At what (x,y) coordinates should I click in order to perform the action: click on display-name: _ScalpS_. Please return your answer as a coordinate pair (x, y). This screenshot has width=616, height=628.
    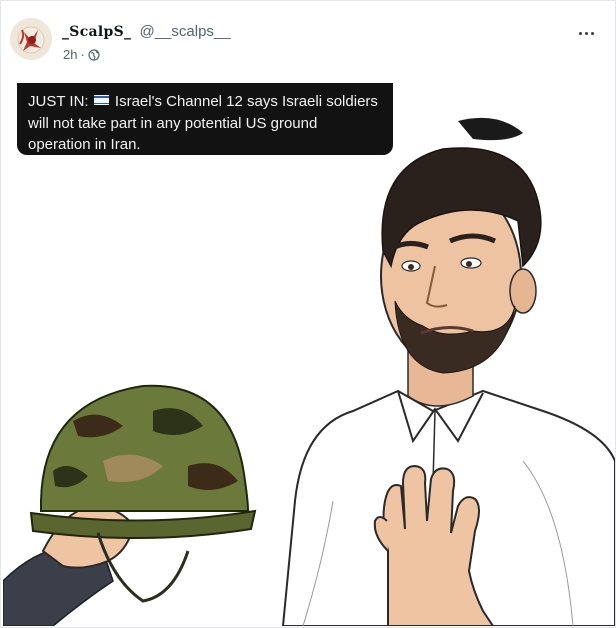
    Looking at the image, I should click on (96, 32).